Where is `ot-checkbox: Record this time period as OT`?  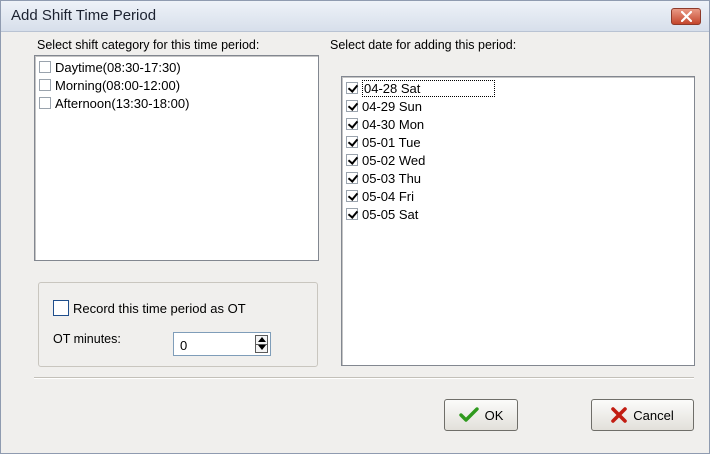 ot-checkbox: Record this time period as OT is located at coordinates (149, 308).